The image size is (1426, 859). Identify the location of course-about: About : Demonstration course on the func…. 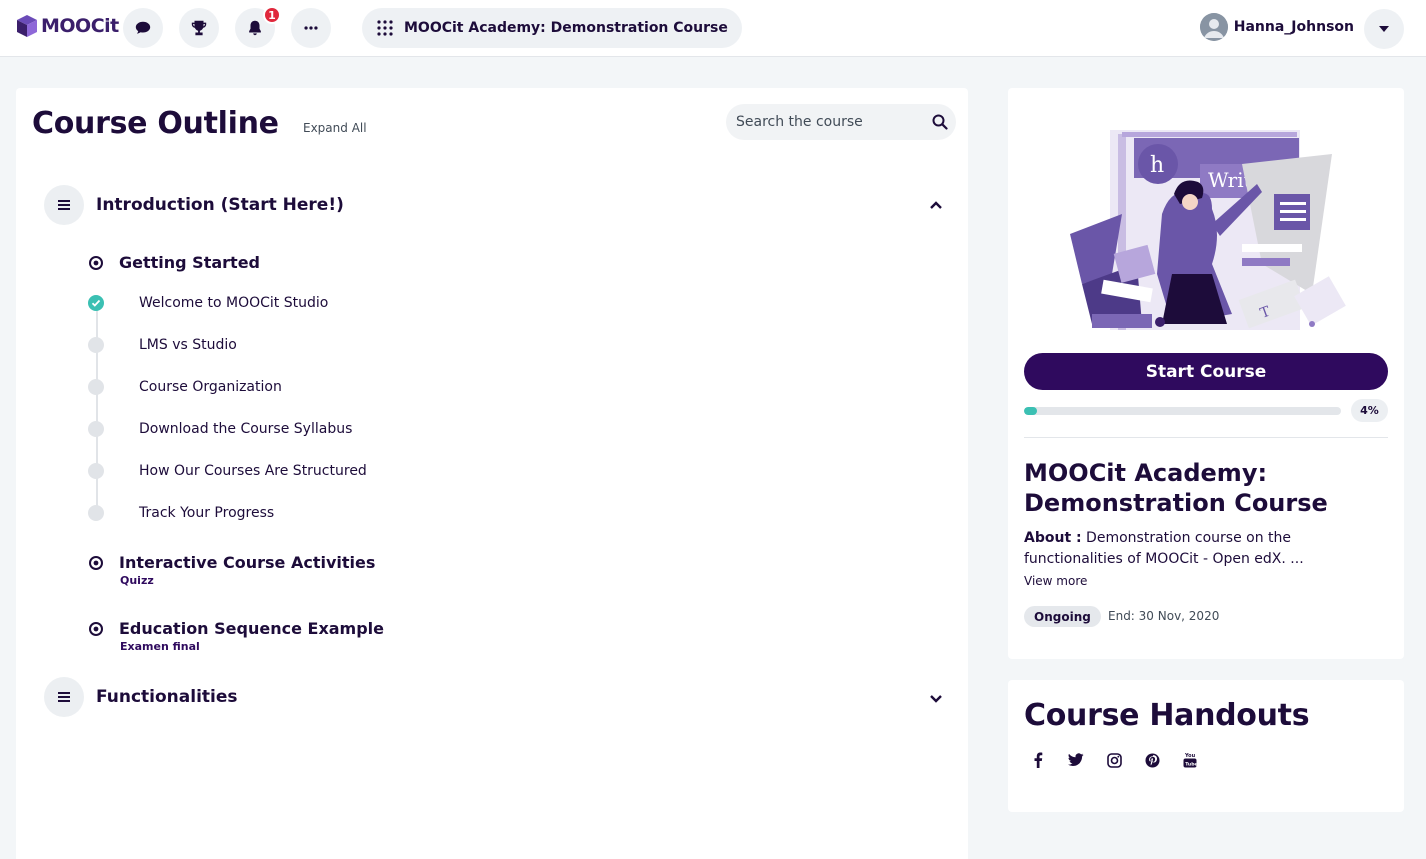
(1206, 549).